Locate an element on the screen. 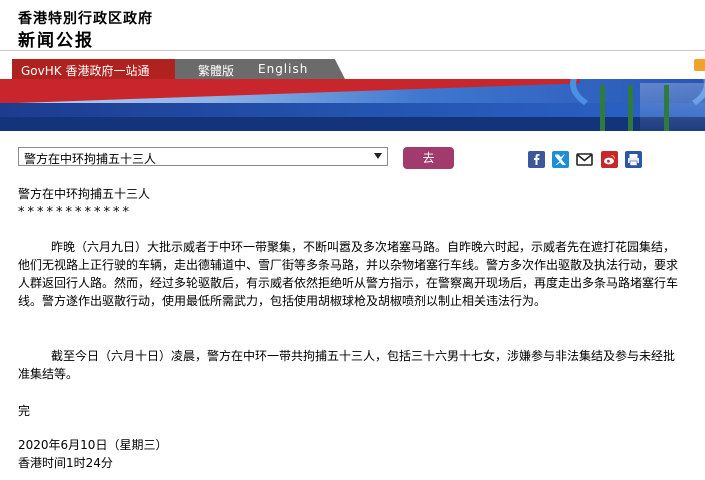  accessibility-tab is located at coordinates (699, 65).